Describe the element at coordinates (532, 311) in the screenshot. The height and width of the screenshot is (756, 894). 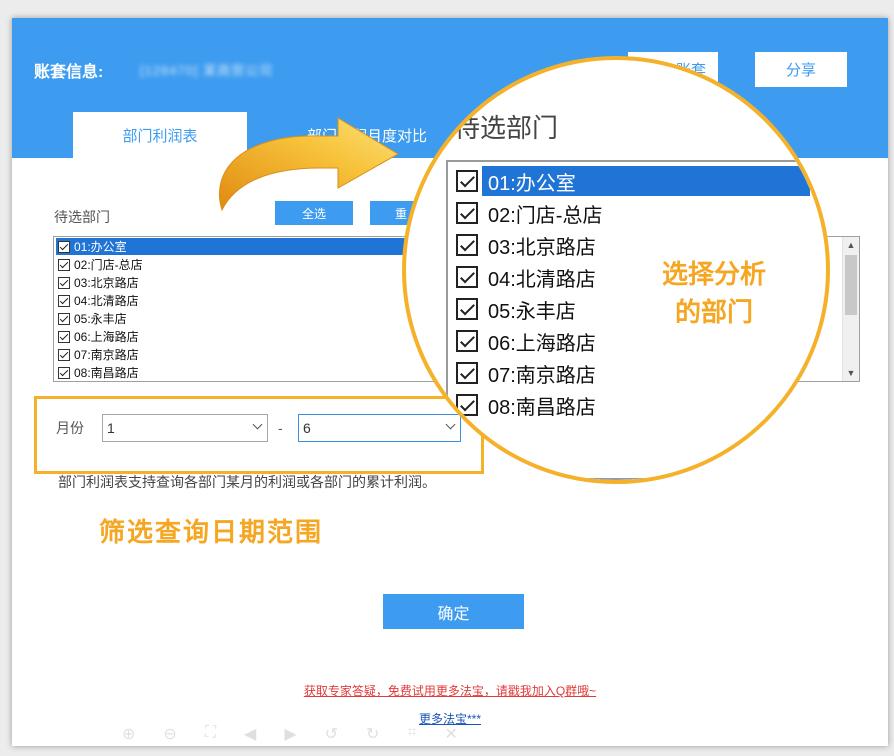
I see `zoom-department-name: 05:永丰店` at that location.